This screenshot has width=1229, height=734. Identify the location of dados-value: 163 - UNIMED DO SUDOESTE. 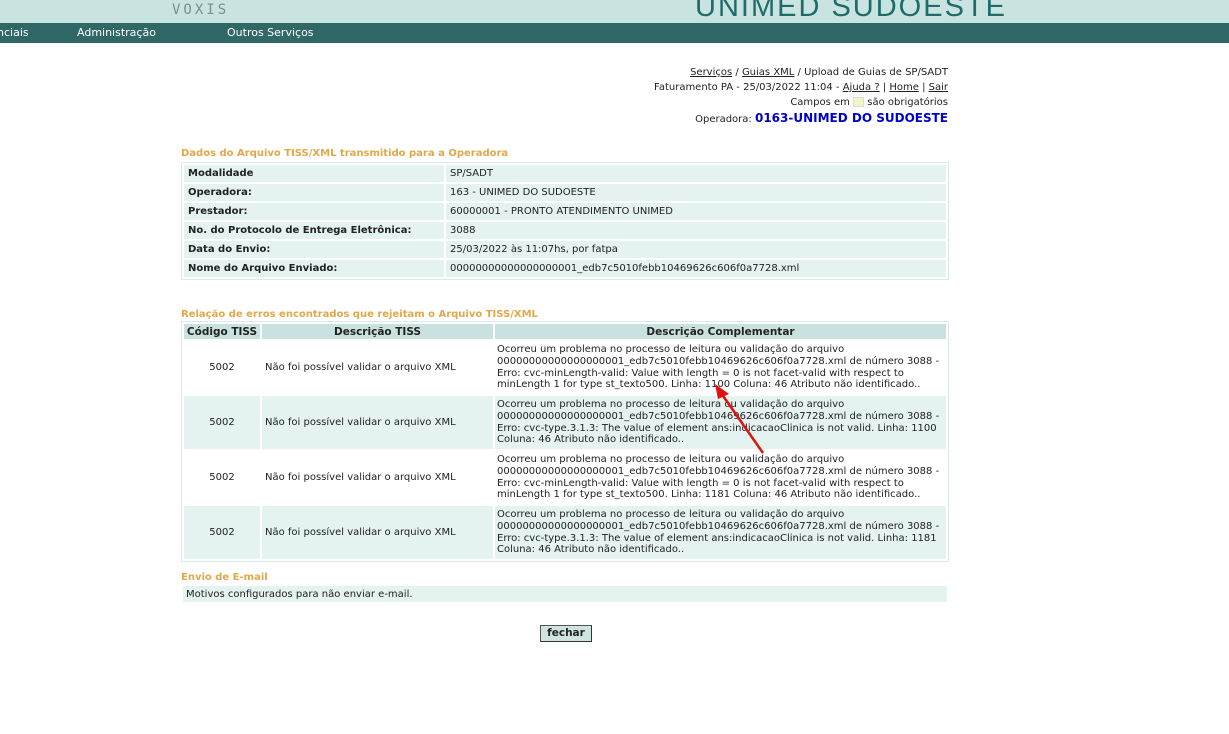
(696, 192).